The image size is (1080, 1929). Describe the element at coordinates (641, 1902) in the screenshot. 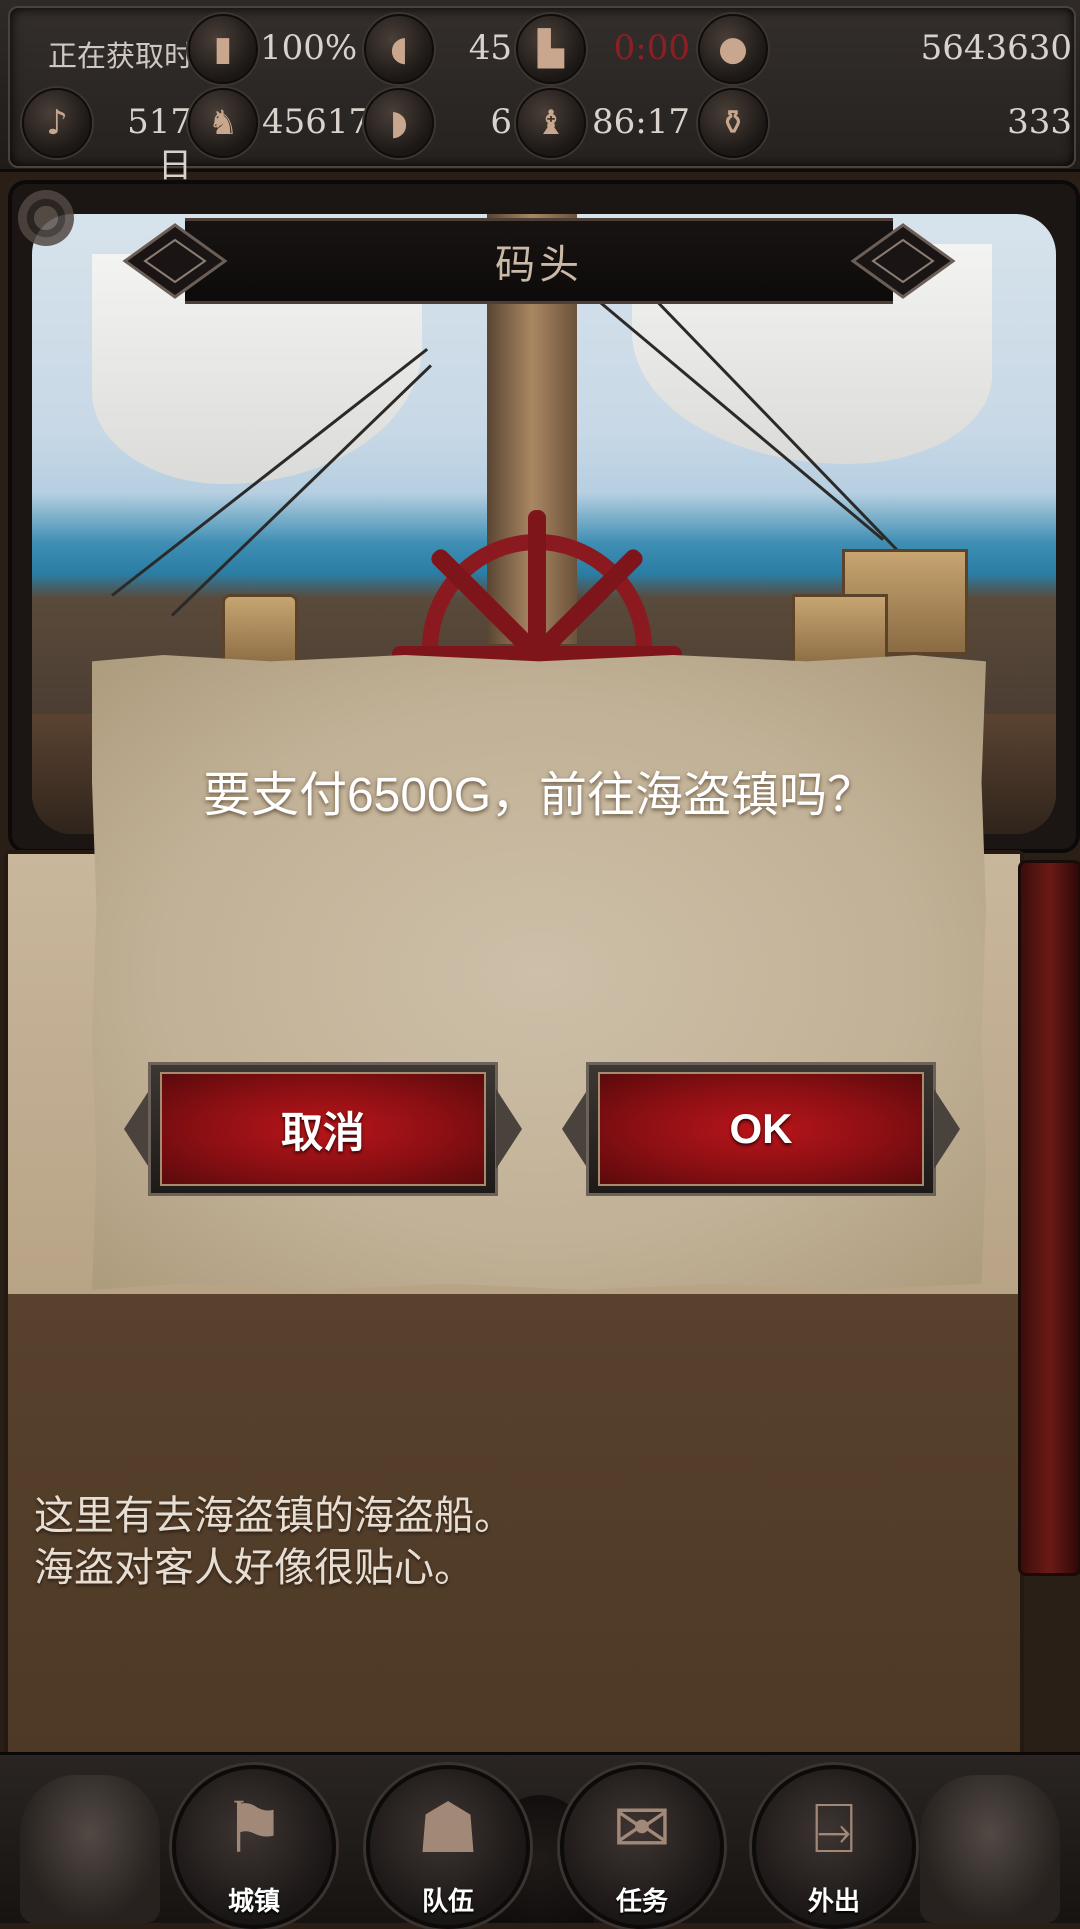

I see `nav-quest-label: 任务` at that location.